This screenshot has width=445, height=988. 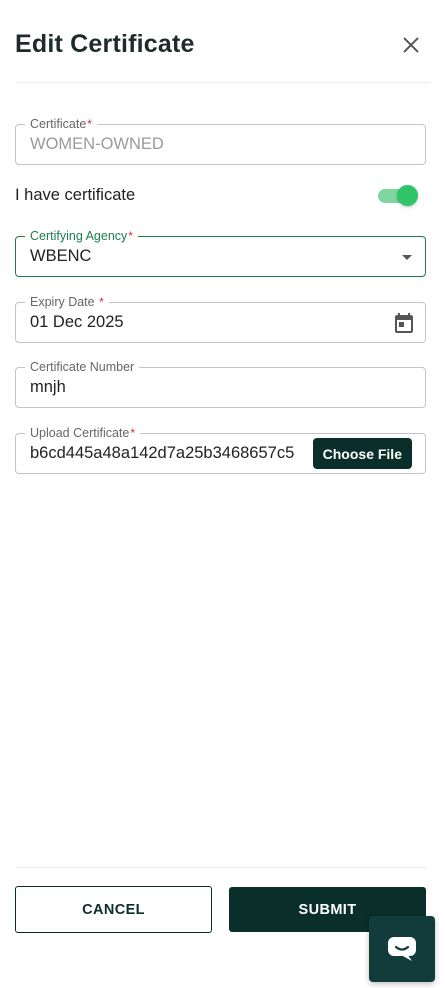 What do you see at coordinates (404, 323) in the screenshot?
I see `calendar-icon` at bounding box center [404, 323].